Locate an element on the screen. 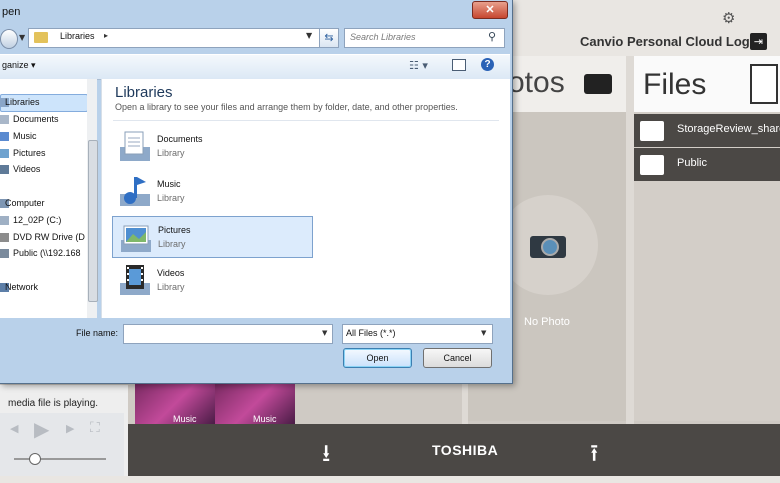  address-dropdown-icon: ▼ is located at coordinates (309, 35).